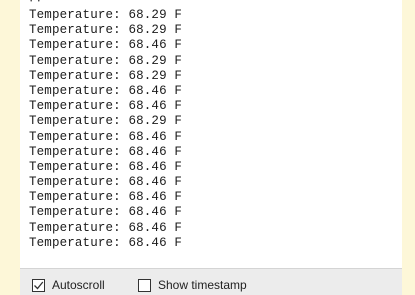  Describe the element at coordinates (144, 285) in the screenshot. I see `show-timestamp-checkbox` at that location.